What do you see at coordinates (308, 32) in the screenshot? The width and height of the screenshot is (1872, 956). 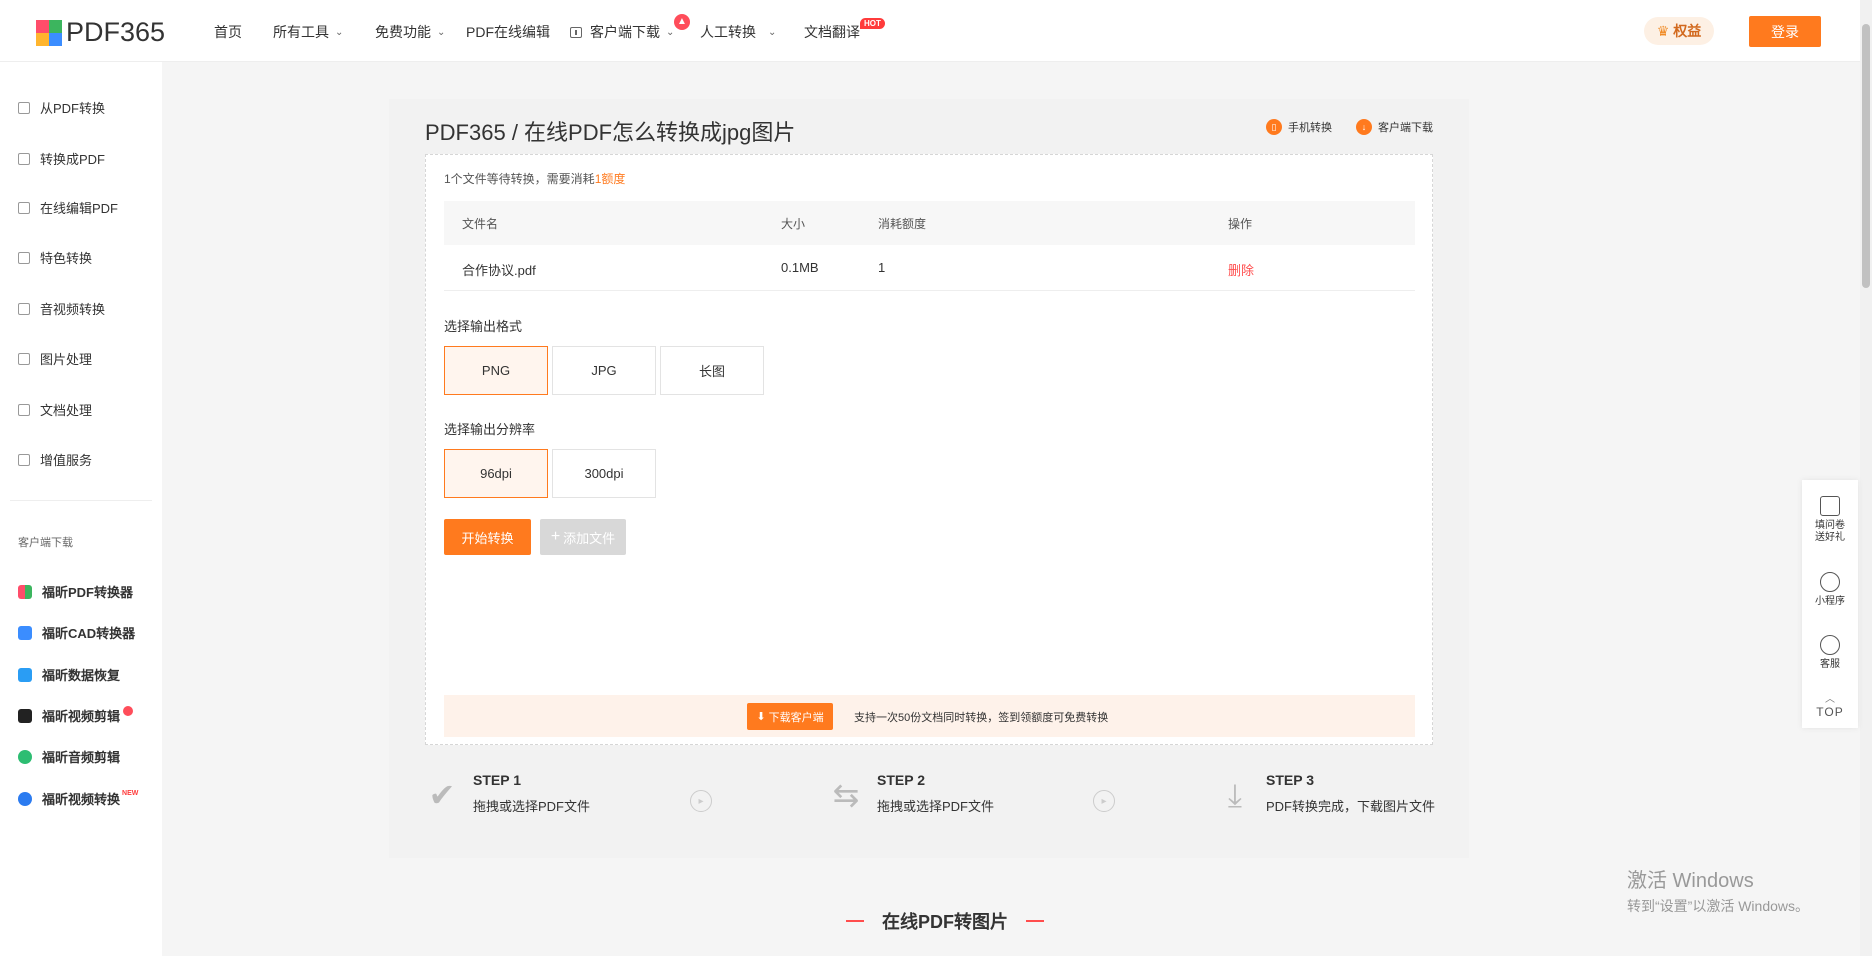 I see `nav-all-tools: 所有工具 ⌄` at bounding box center [308, 32].